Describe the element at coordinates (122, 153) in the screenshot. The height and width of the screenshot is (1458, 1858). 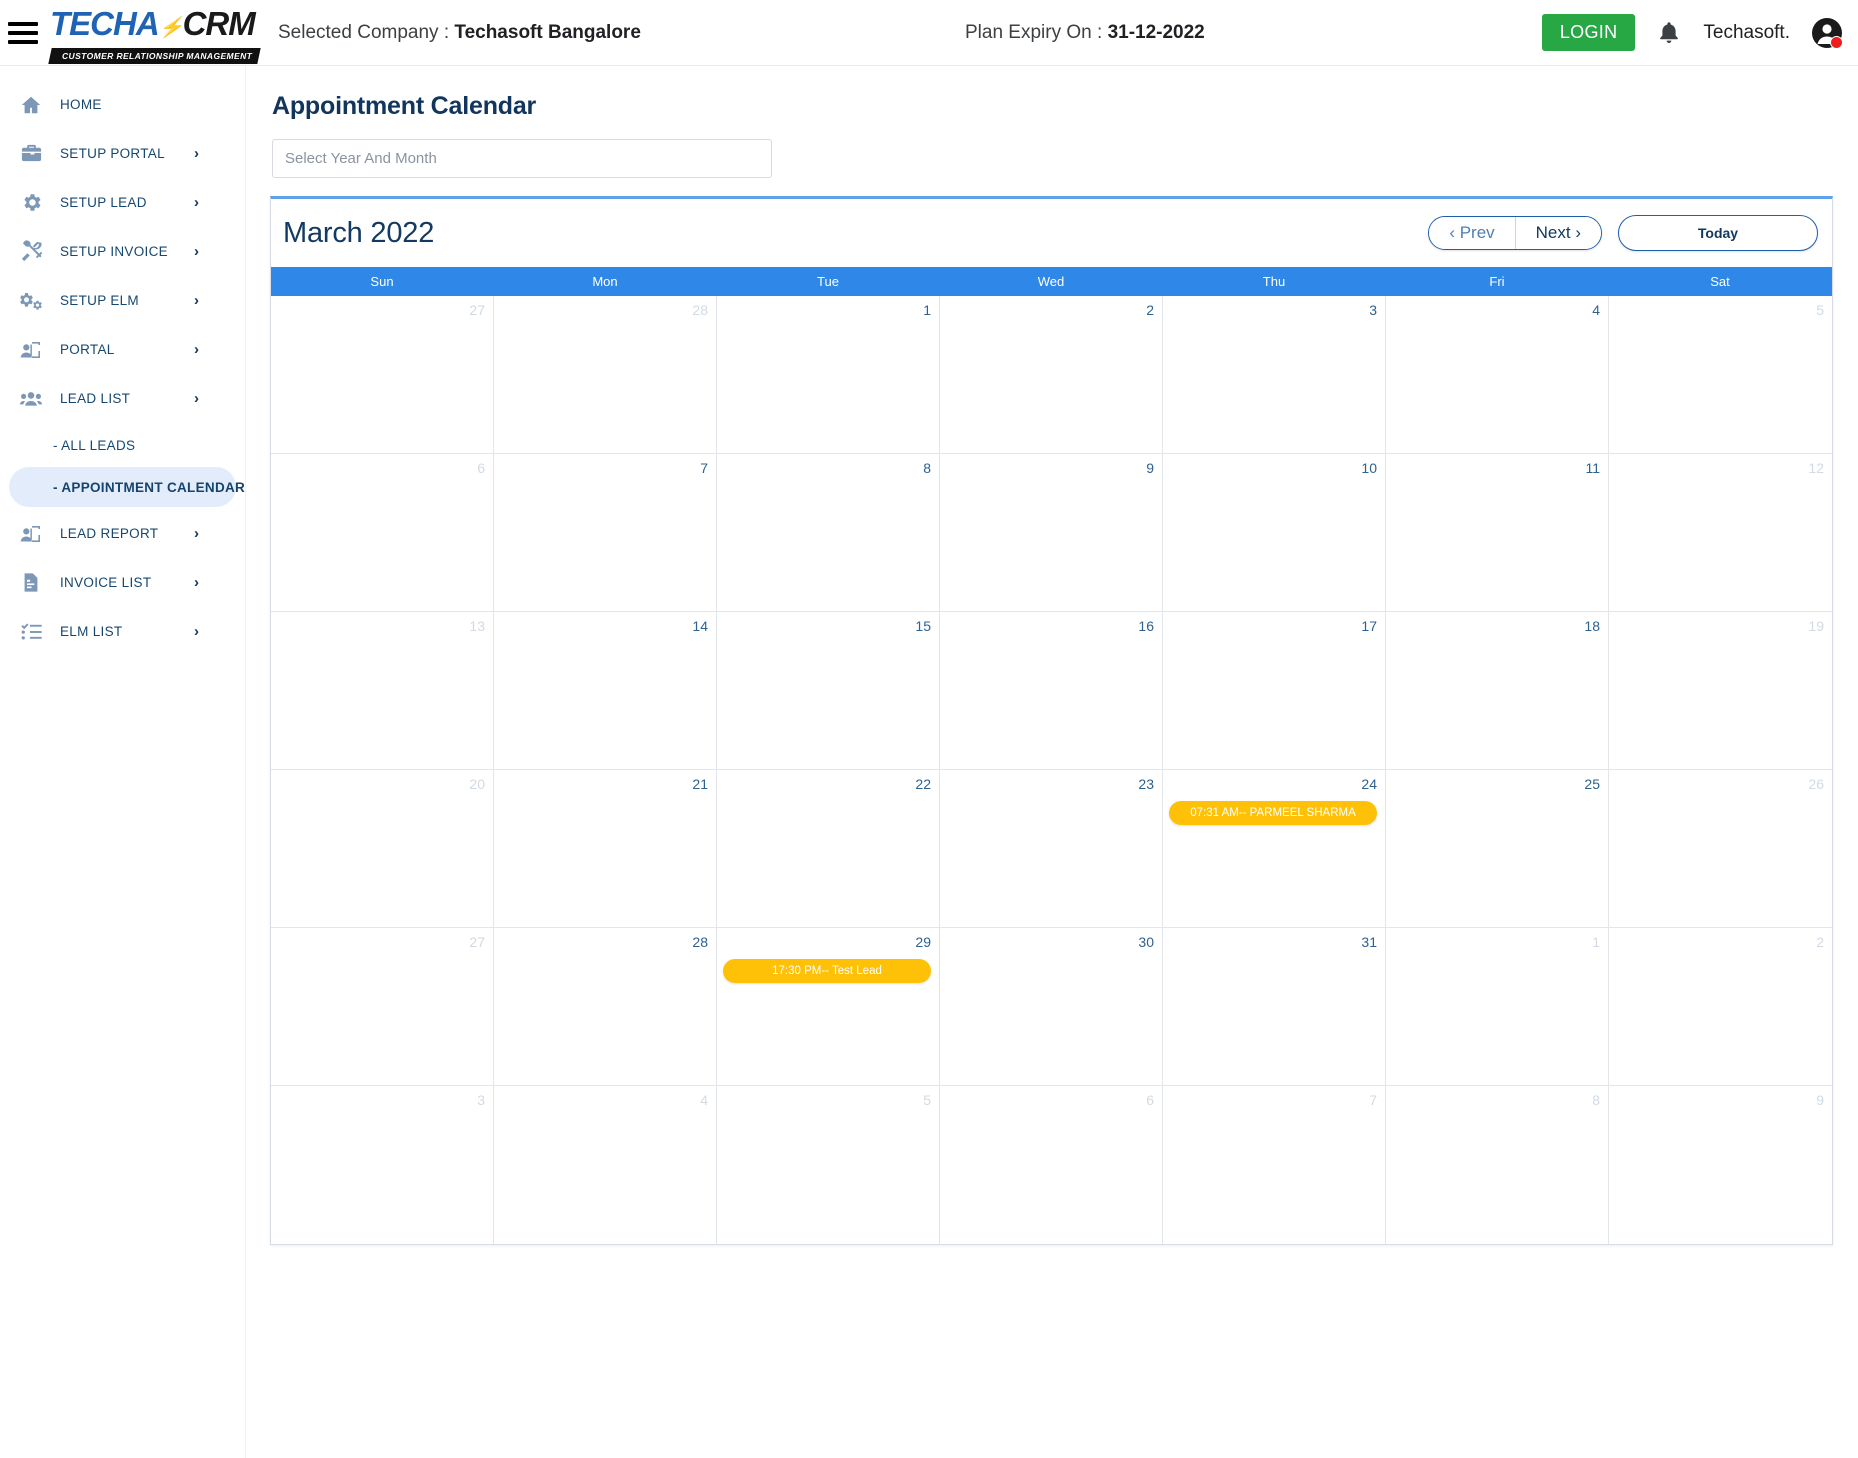
I see `sidebar-item-setup-portal: SETUP PORTAL ›` at that location.